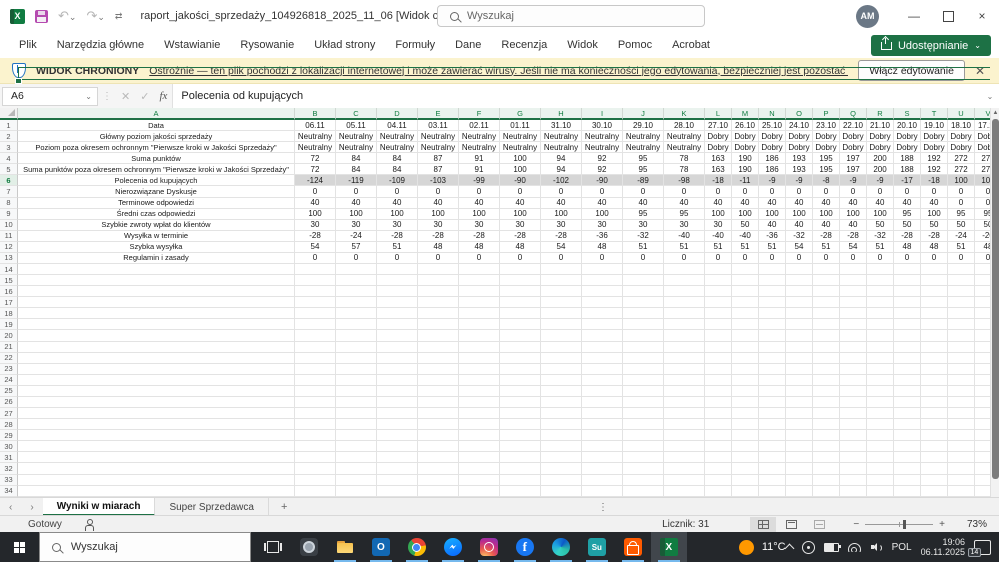 The image size is (999, 562). Describe the element at coordinates (602, 258) in the screenshot. I see `cell-I13: 0` at that location.